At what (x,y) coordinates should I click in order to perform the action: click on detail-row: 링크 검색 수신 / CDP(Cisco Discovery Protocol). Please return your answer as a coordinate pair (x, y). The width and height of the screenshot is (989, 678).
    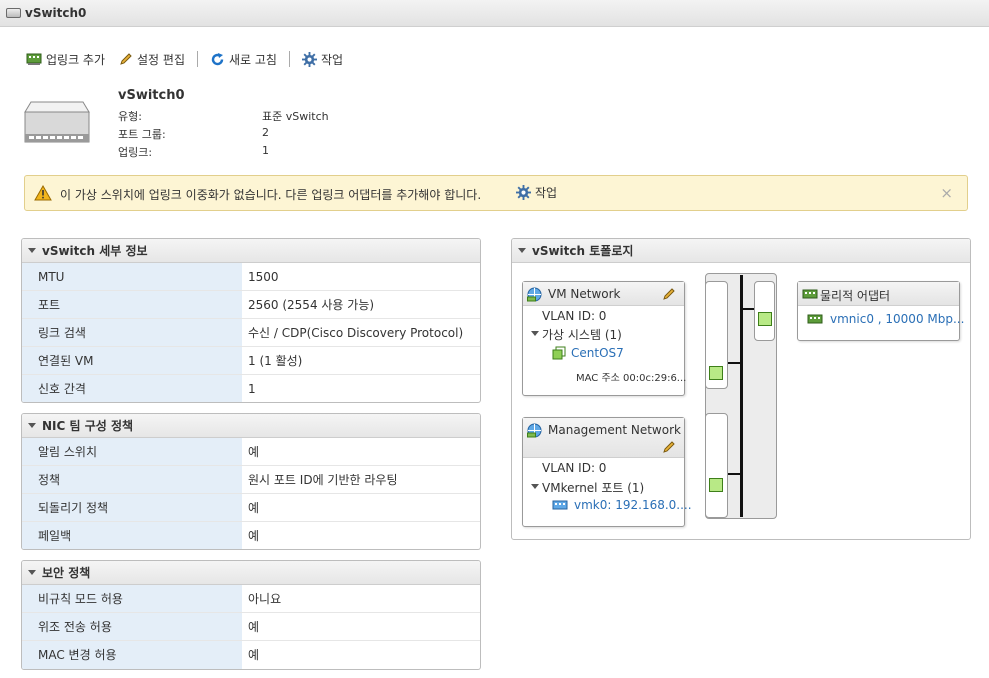
    Looking at the image, I should click on (251, 333).